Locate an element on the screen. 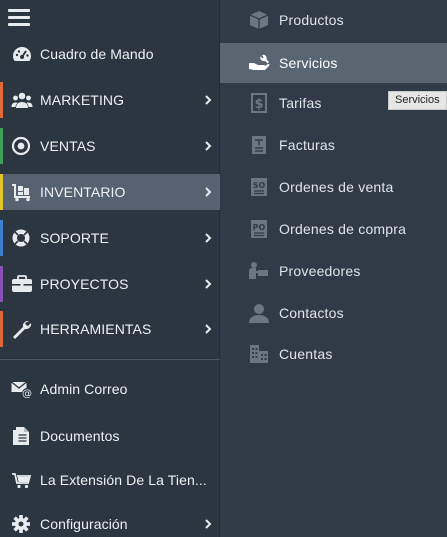 This screenshot has width=447, height=537. sidebar-section-divider is located at coordinates (110, 359).